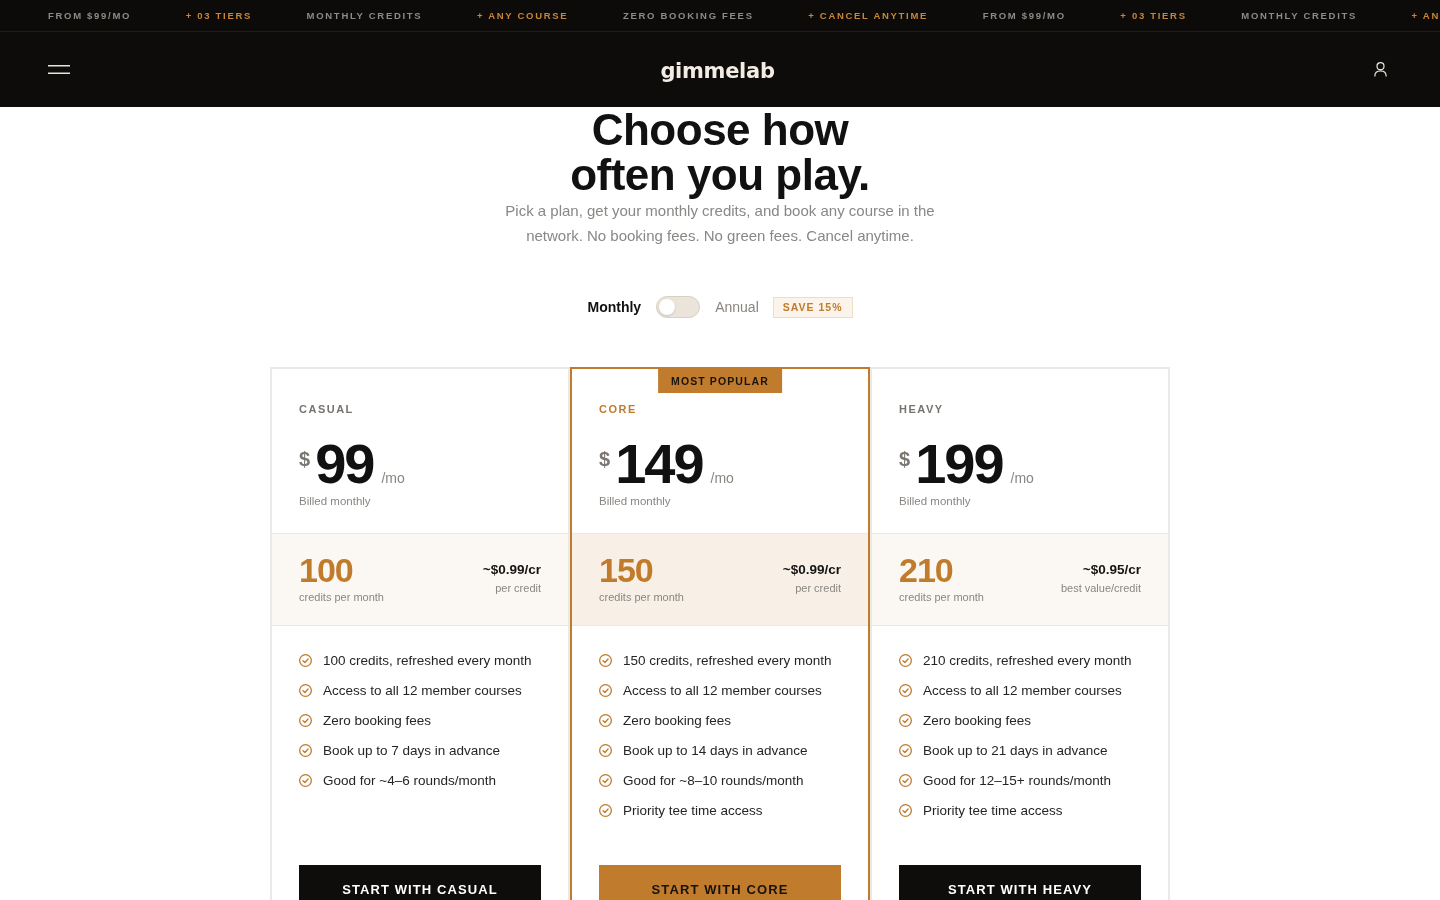  What do you see at coordinates (720, 223) in the screenshot?
I see `intro-text: Pick a plan, get your monthly credits, and book any course in the network. No booking fees. No green fees. Cancel anytime.` at bounding box center [720, 223].